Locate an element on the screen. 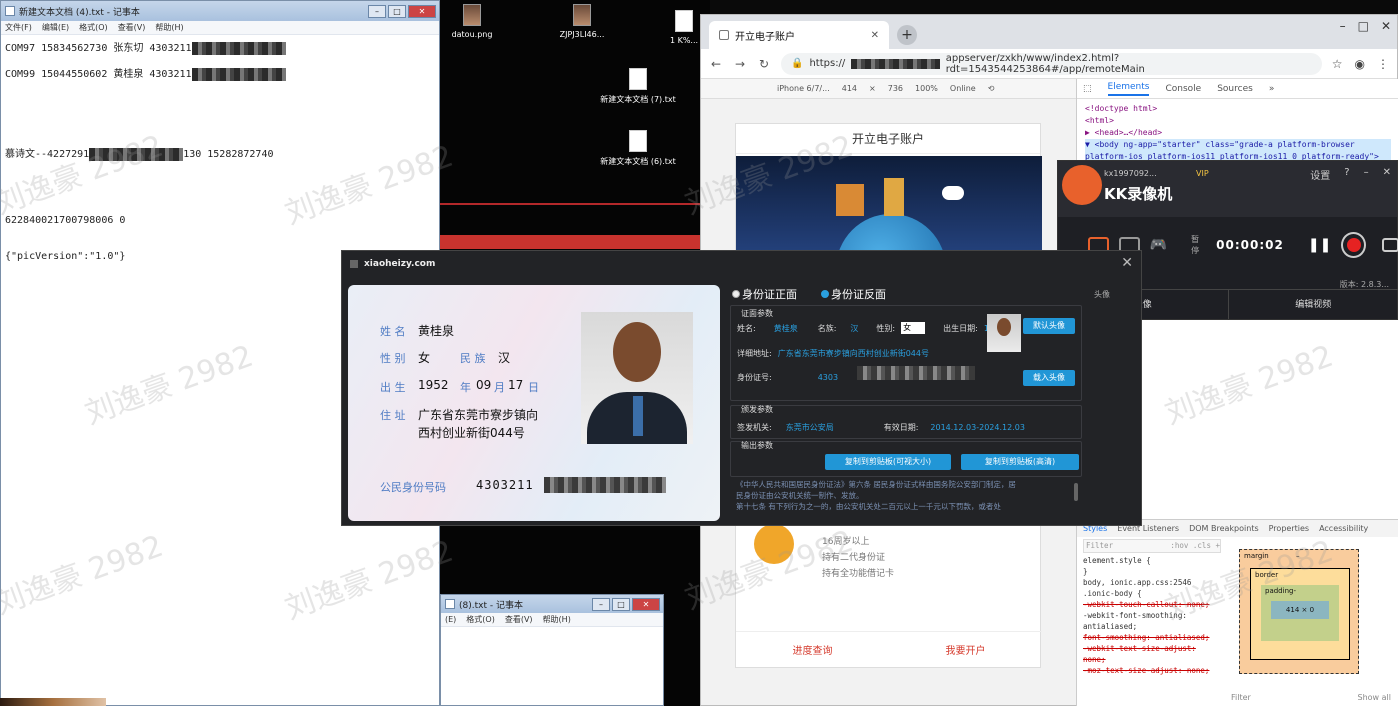 The width and height of the screenshot is (1398, 706). camera-icon is located at coordinates (1389, 245).